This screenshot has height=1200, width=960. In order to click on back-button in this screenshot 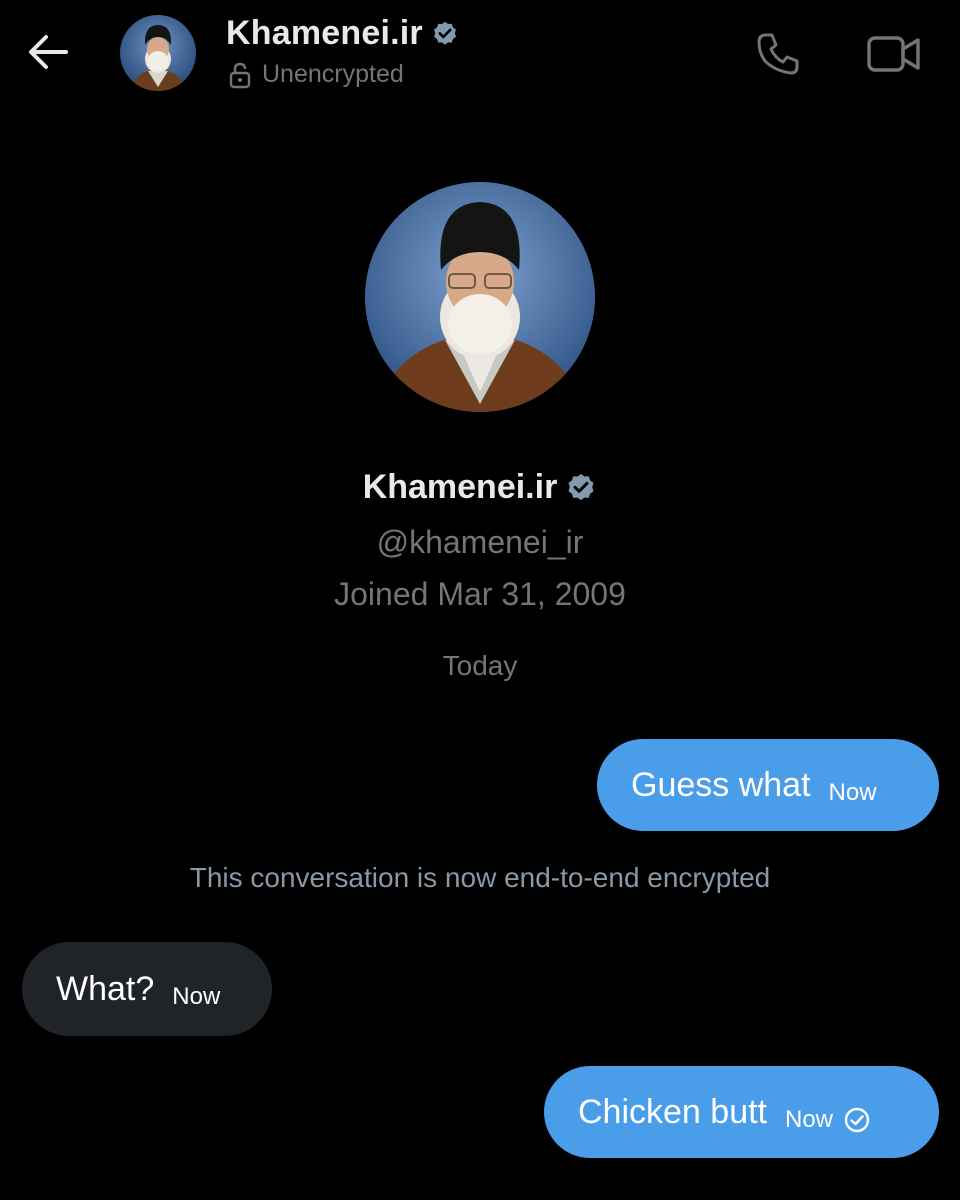, I will do `click(48, 52)`.